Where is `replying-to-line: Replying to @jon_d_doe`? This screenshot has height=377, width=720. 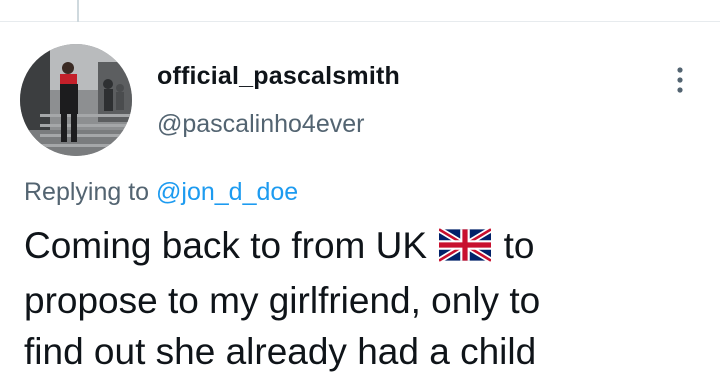
replying-to-line: Replying to @jon_d_doe is located at coordinates (161, 192).